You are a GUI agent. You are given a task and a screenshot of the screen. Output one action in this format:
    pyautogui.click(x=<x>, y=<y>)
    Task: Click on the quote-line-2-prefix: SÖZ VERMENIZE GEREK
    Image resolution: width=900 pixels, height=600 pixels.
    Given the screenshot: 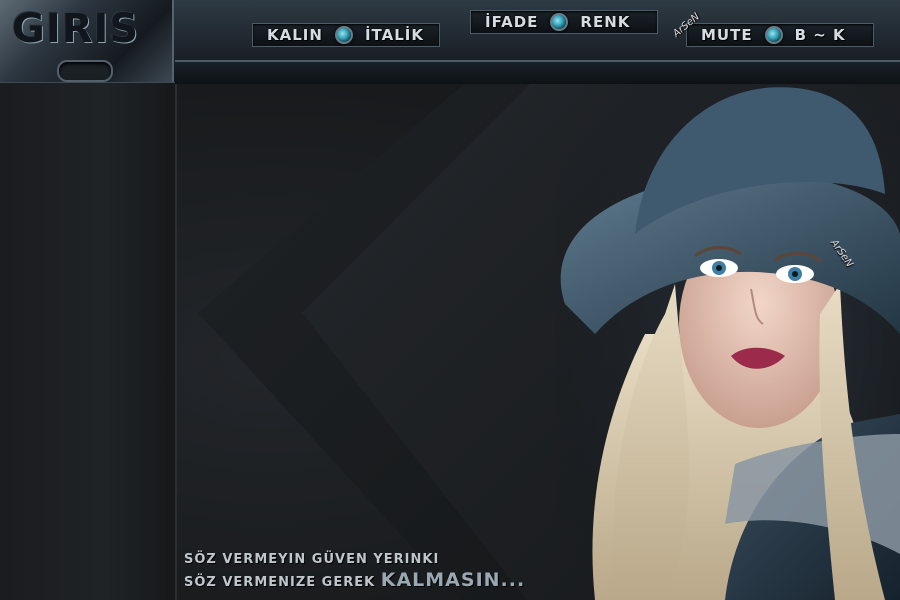 What is the action you would take?
    pyautogui.click(x=282, y=582)
    